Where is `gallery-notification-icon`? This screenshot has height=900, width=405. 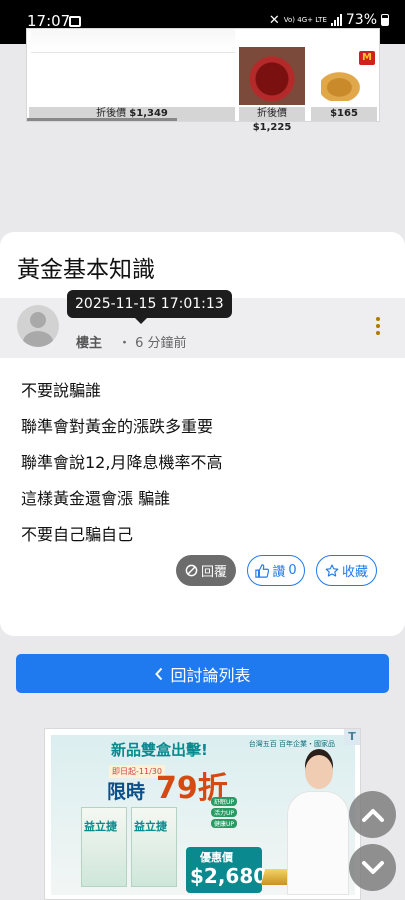 gallery-notification-icon is located at coordinates (75, 21).